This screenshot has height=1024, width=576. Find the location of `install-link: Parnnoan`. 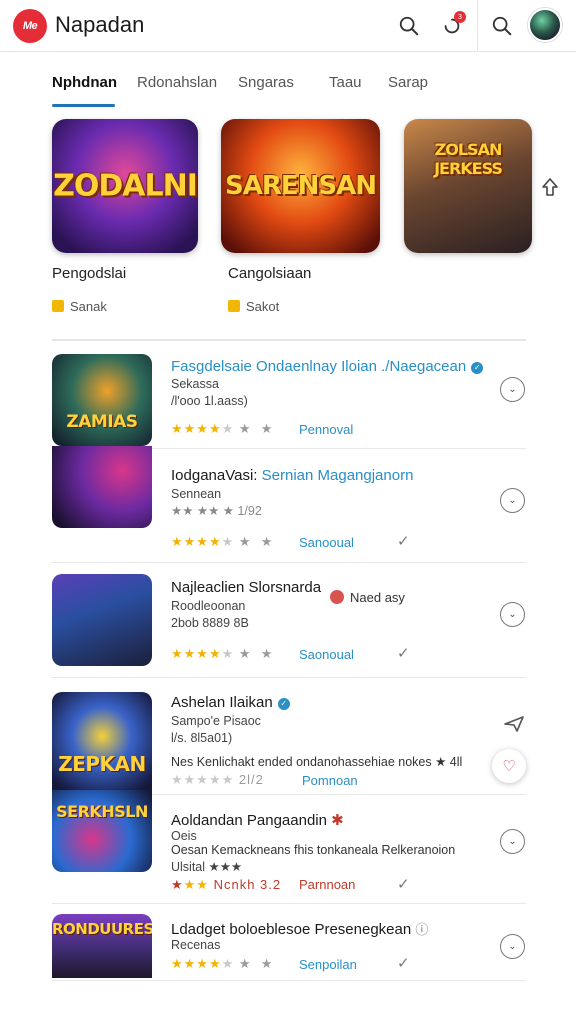

install-link: Parnnoan is located at coordinates (327, 884).